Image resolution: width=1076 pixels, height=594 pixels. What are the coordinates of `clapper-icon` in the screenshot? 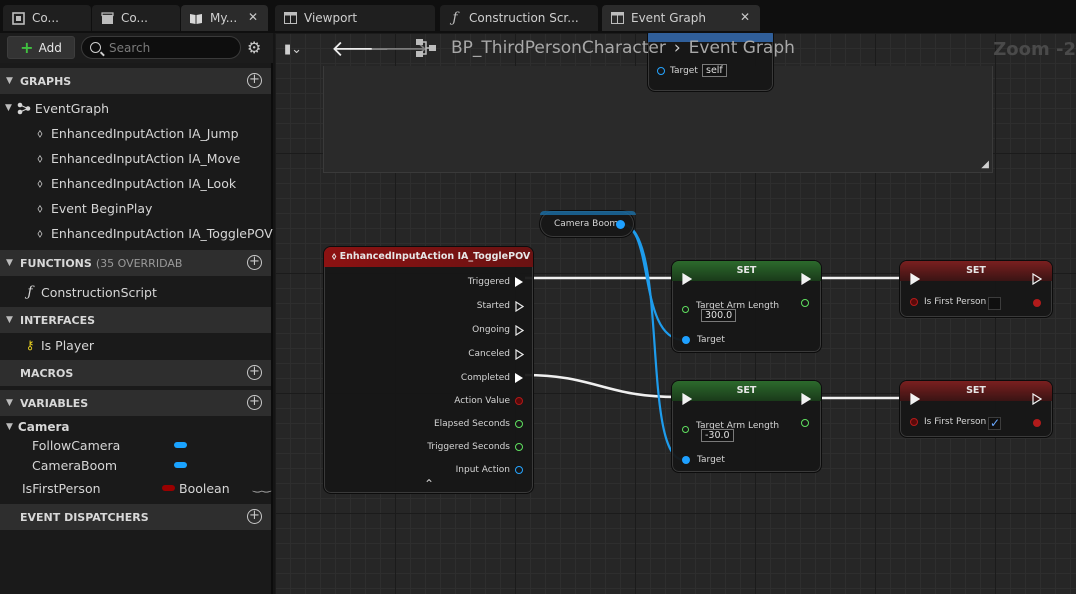 It's located at (107, 18).